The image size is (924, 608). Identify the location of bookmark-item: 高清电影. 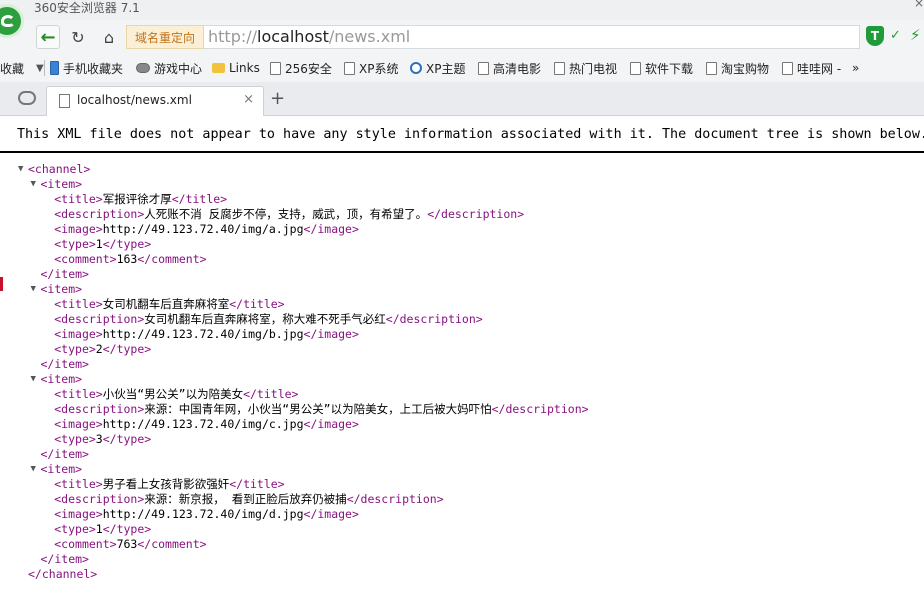
(509, 68).